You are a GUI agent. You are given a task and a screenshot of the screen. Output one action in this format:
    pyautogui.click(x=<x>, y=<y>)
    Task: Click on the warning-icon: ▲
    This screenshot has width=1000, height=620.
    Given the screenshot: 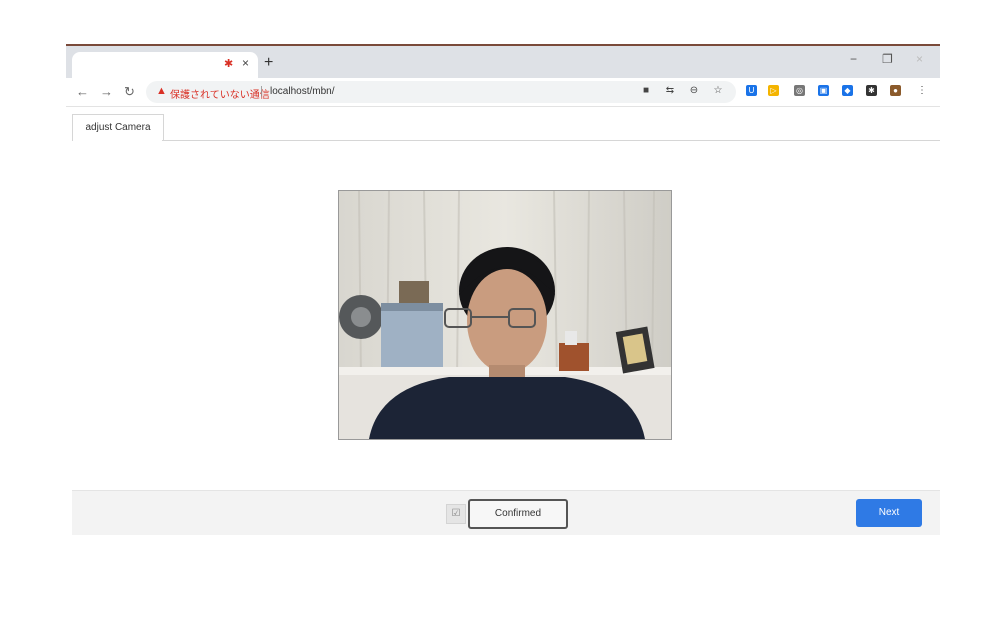 What is the action you would take?
    pyautogui.click(x=161, y=91)
    